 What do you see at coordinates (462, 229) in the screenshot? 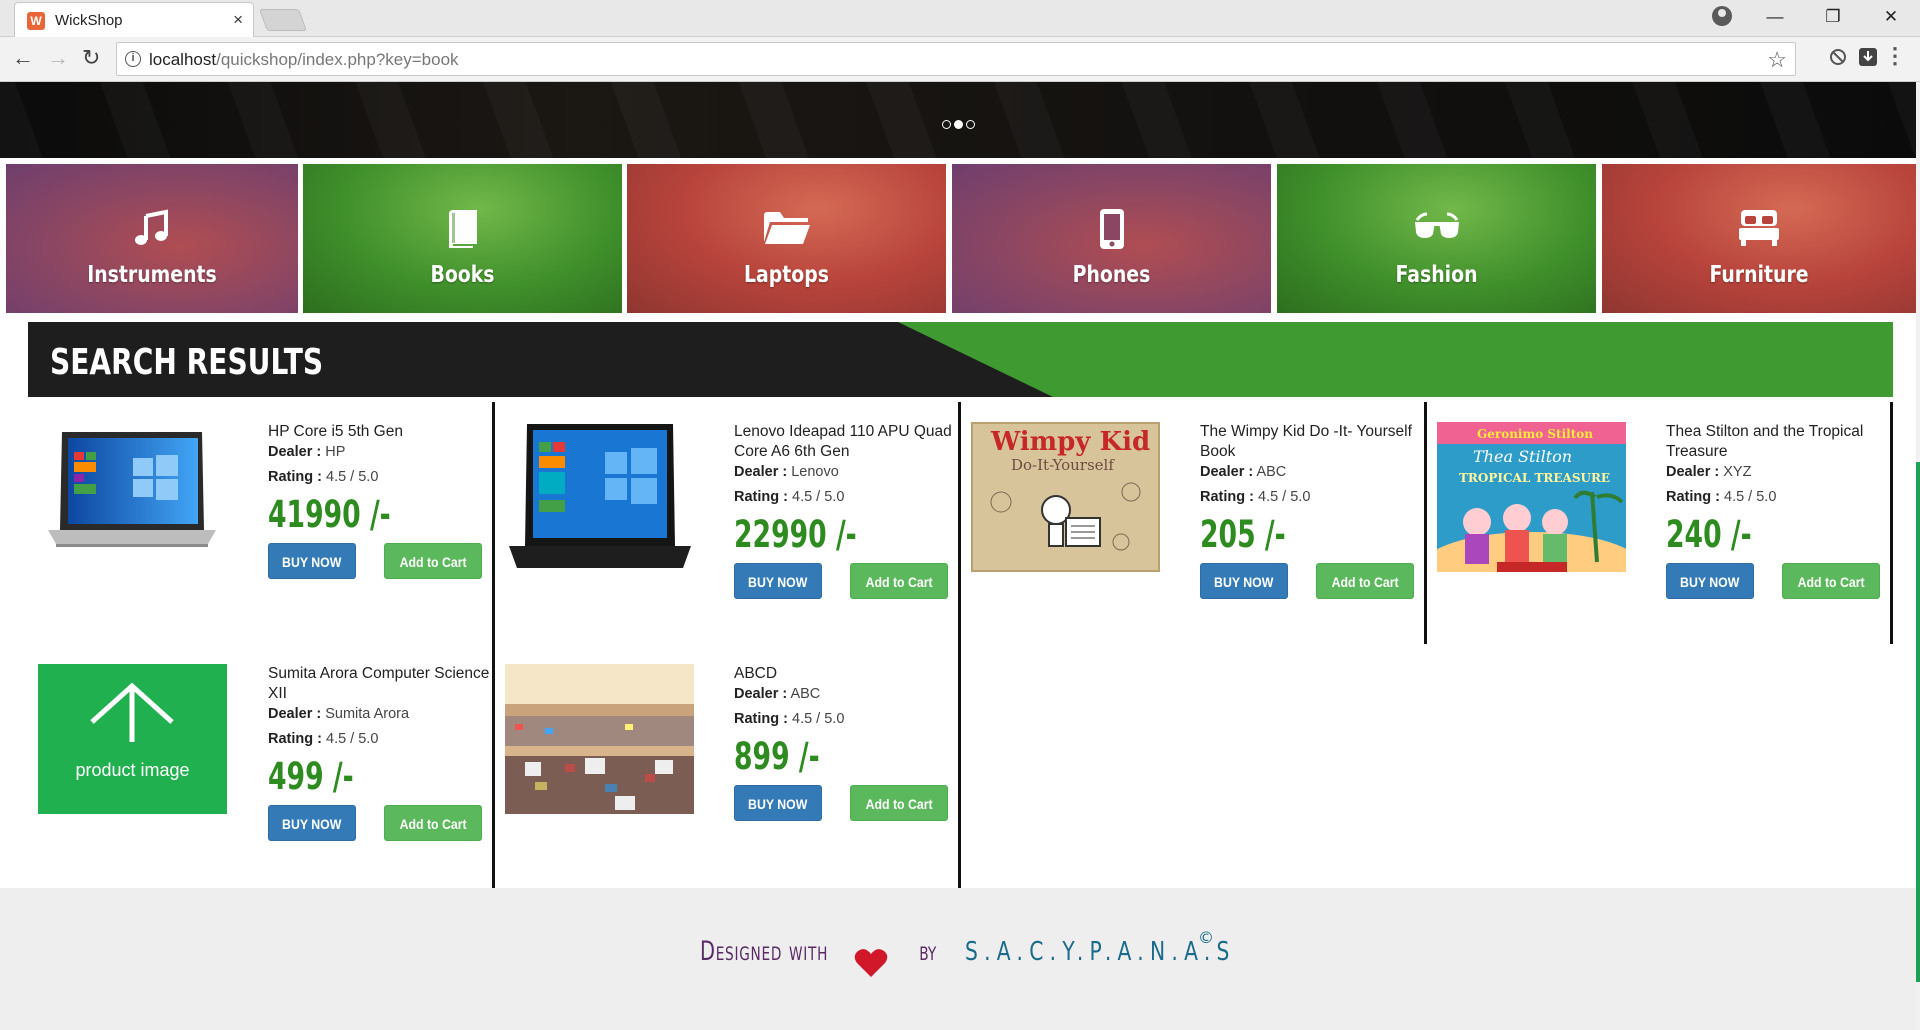
I see `book-icon` at bounding box center [462, 229].